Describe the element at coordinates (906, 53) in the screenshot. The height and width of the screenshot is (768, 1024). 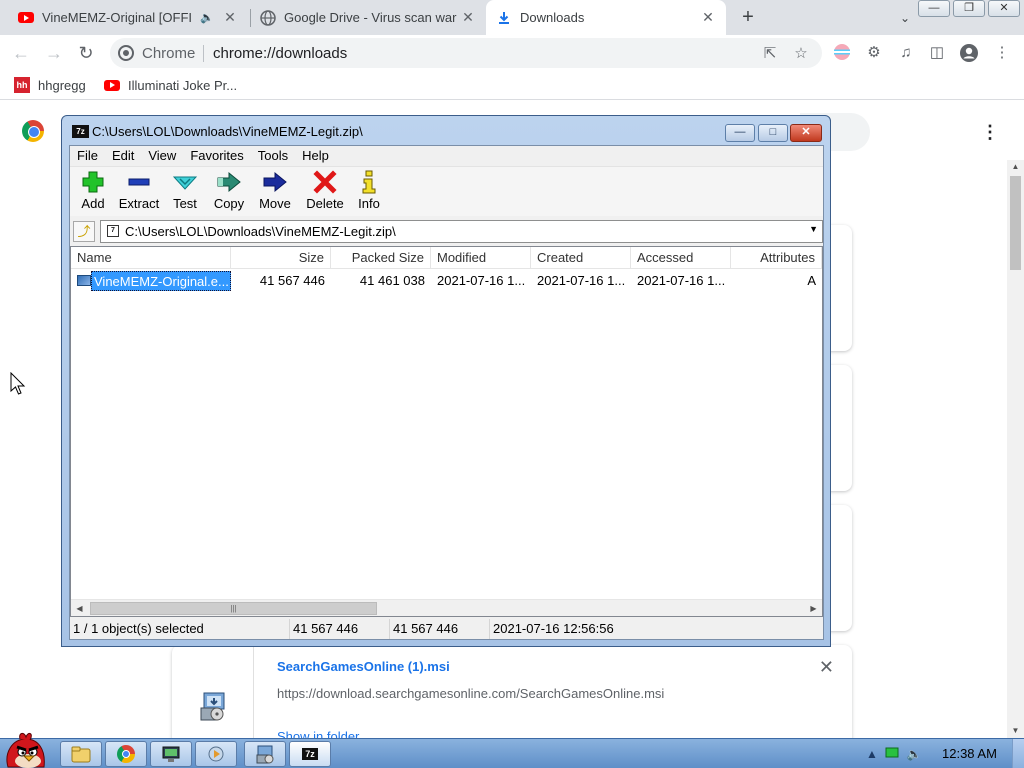
I see `media-control-icon: ♫` at that location.